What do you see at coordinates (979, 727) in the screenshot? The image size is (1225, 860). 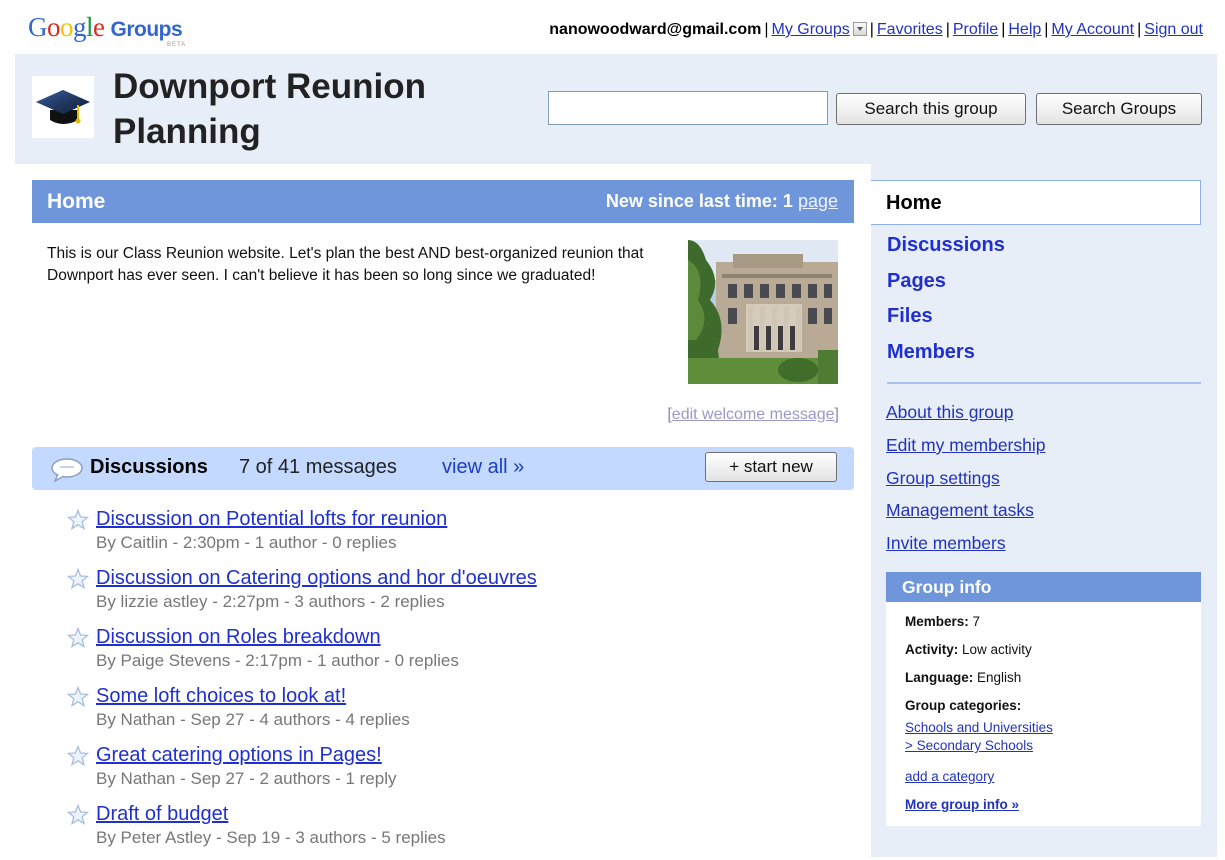 I see `category-link: Schools and Universities` at bounding box center [979, 727].